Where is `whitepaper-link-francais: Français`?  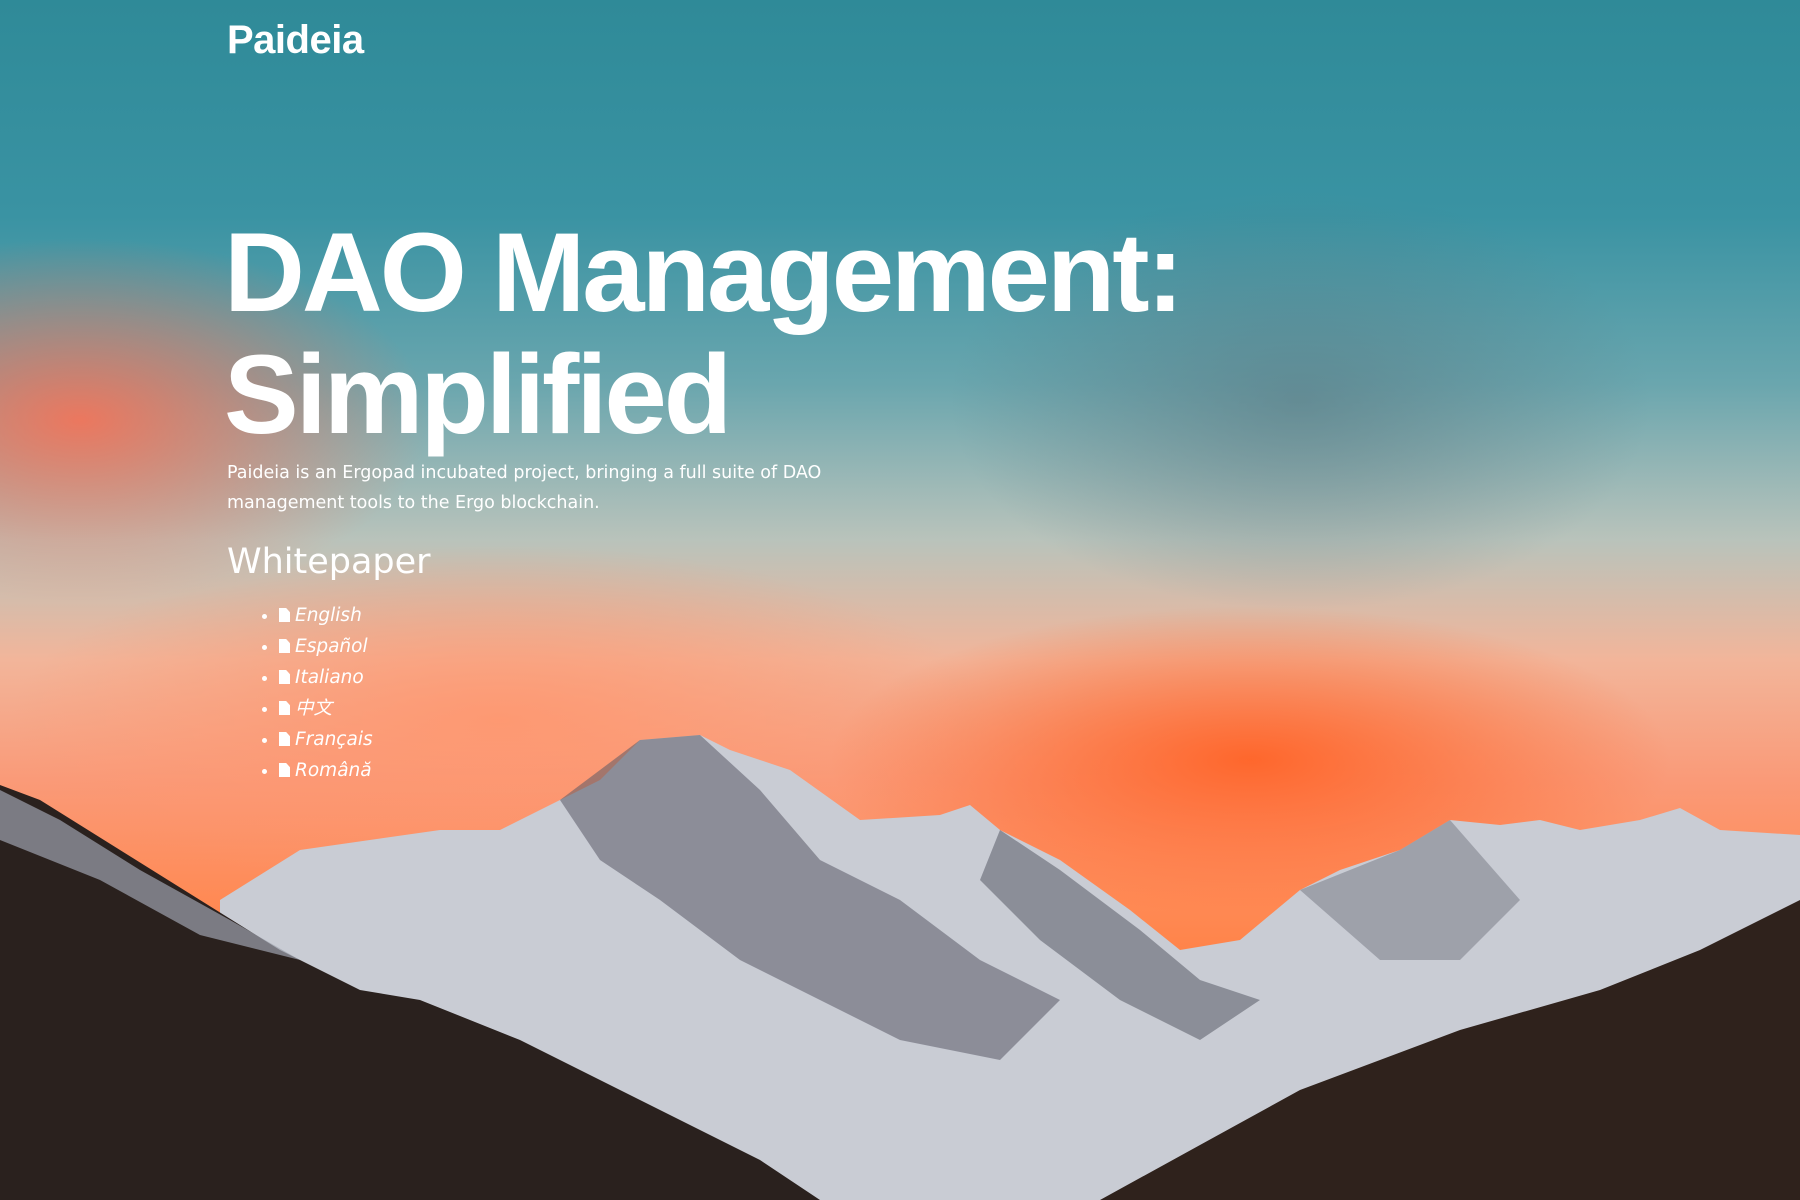 whitepaper-link-francais: Français is located at coordinates (326, 739).